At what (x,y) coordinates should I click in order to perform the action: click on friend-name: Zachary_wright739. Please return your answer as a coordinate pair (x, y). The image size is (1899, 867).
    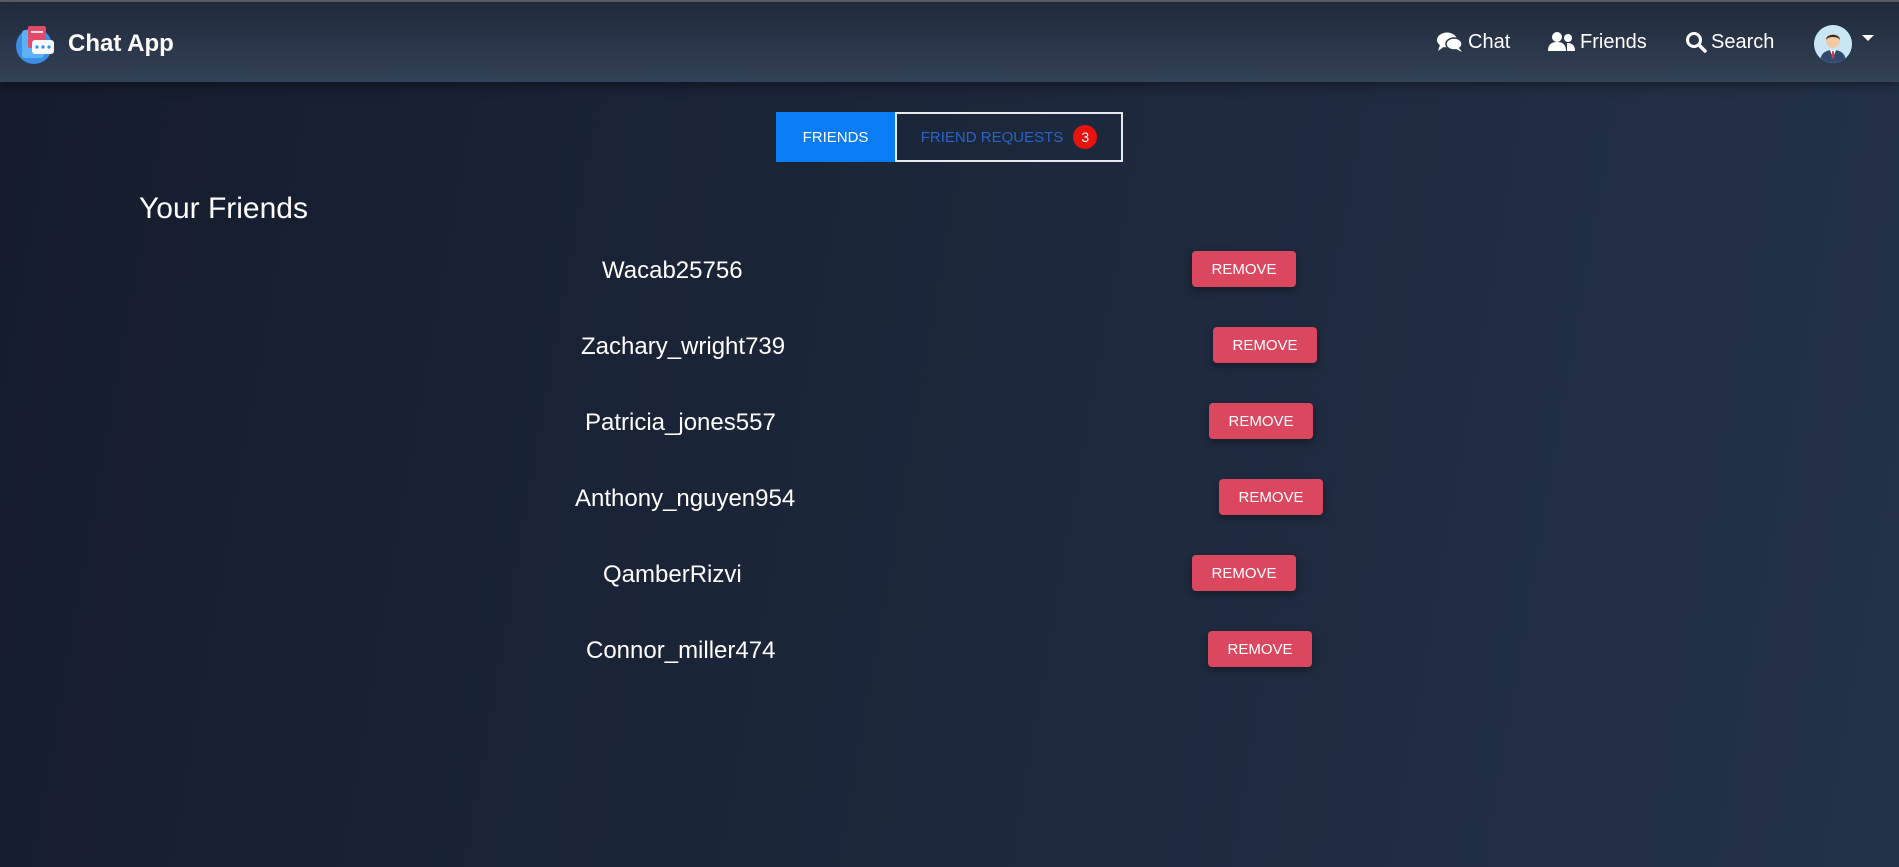
    Looking at the image, I should click on (683, 346).